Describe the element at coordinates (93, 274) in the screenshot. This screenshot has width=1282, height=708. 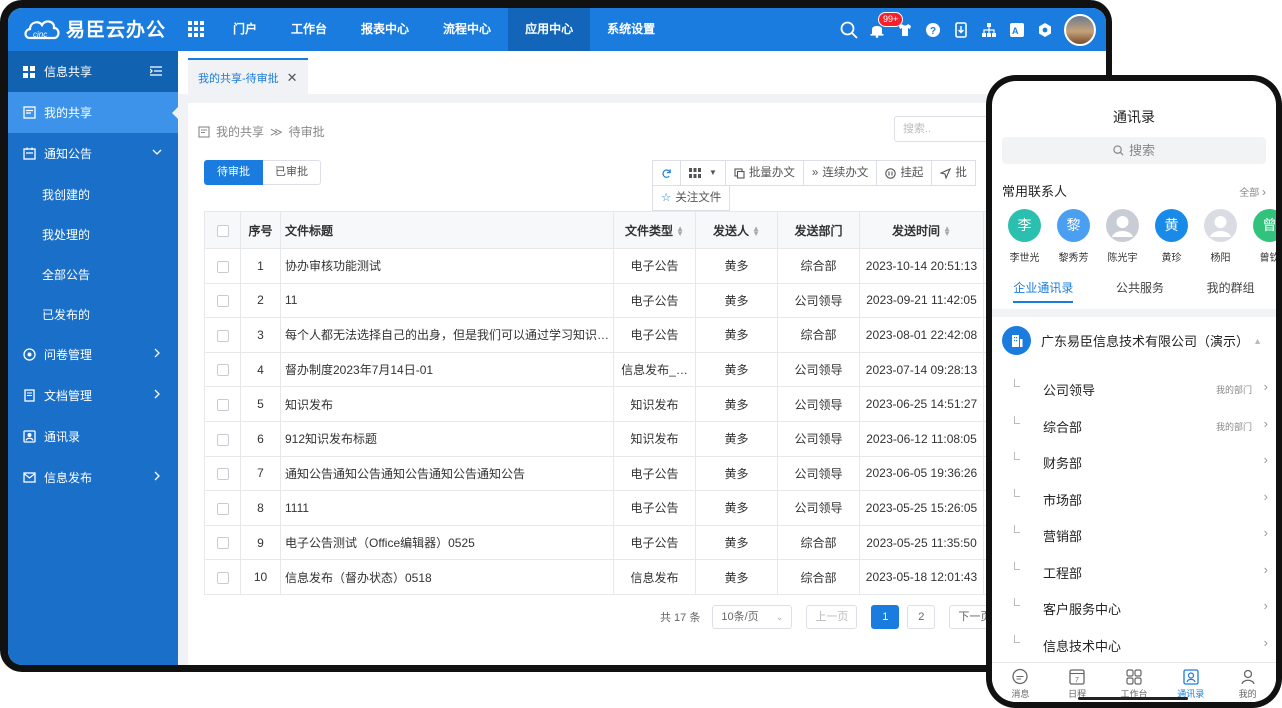
I see `sidebar-subitem-all-notices: 全部公告` at that location.